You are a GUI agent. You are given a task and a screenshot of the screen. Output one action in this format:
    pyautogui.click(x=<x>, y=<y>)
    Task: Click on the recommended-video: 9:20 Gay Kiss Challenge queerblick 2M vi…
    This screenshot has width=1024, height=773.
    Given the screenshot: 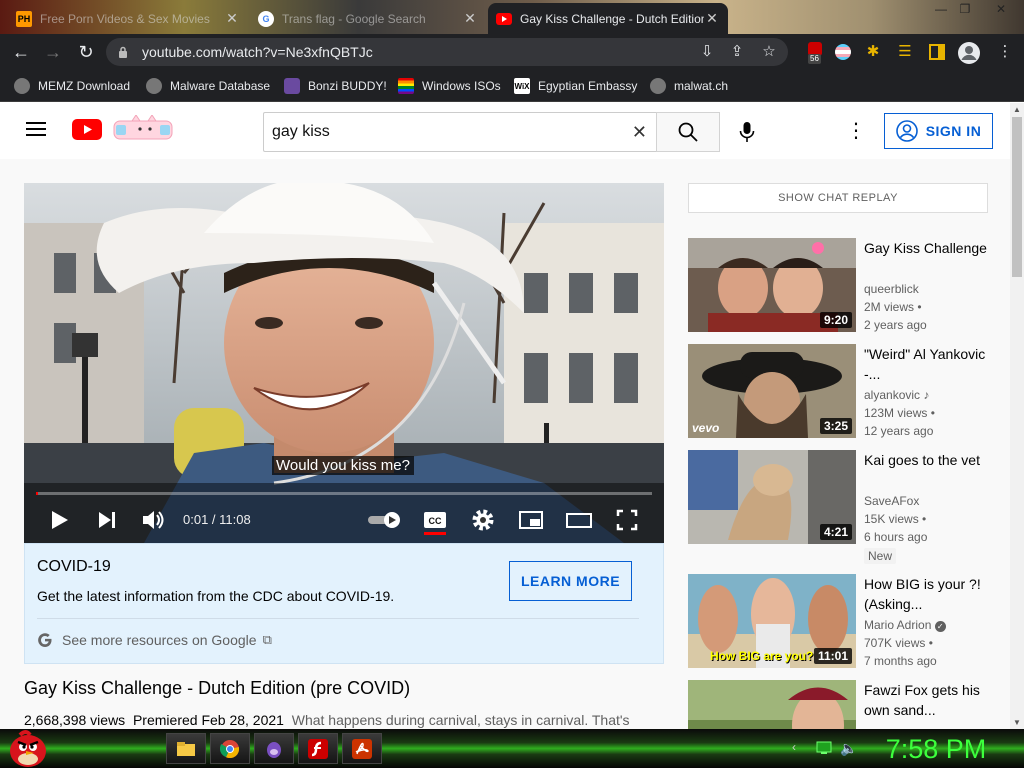 What is the action you would take?
    pyautogui.click(x=848, y=286)
    